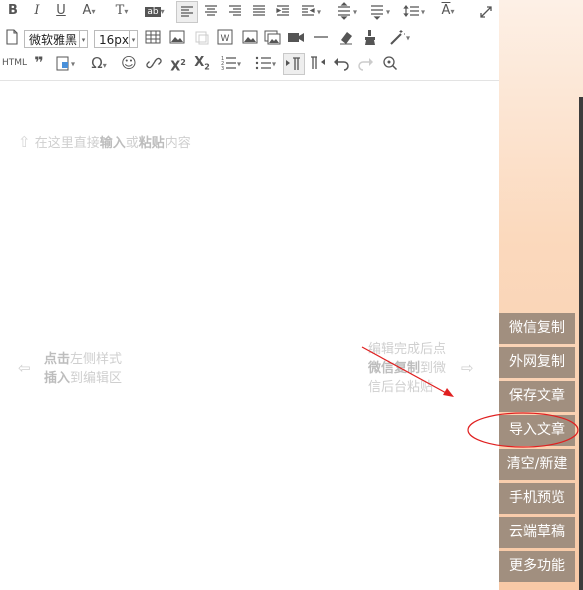 The height and width of the screenshot is (590, 583). What do you see at coordinates (581, 343) in the screenshot?
I see `scrollbar` at bounding box center [581, 343].